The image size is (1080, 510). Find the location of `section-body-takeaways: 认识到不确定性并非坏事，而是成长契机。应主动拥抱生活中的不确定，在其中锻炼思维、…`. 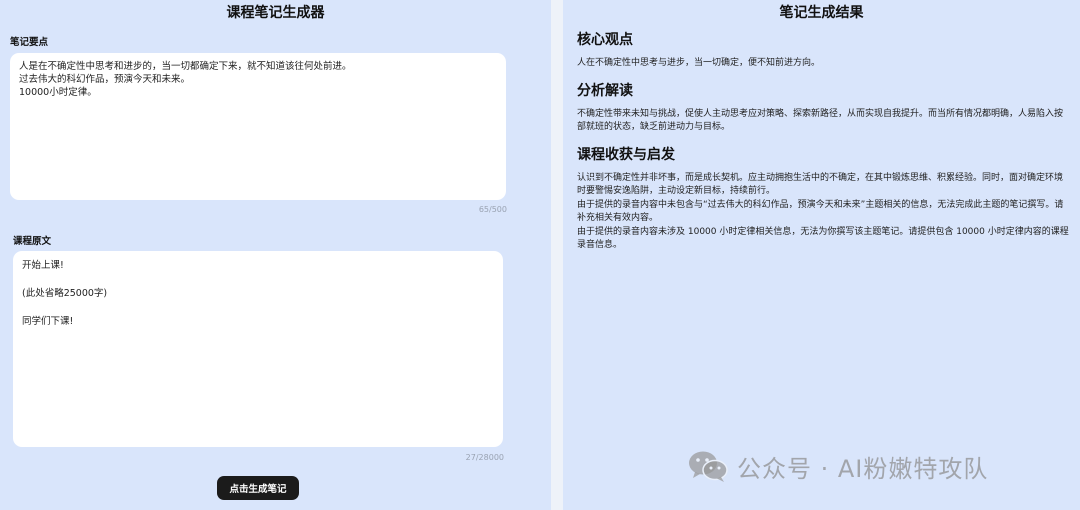

section-body-takeaways: 认识到不确定性并非坏事，而是成长契机。应主动拥抱生活中的不确定，在其中锻炼思维、… is located at coordinates (823, 211).